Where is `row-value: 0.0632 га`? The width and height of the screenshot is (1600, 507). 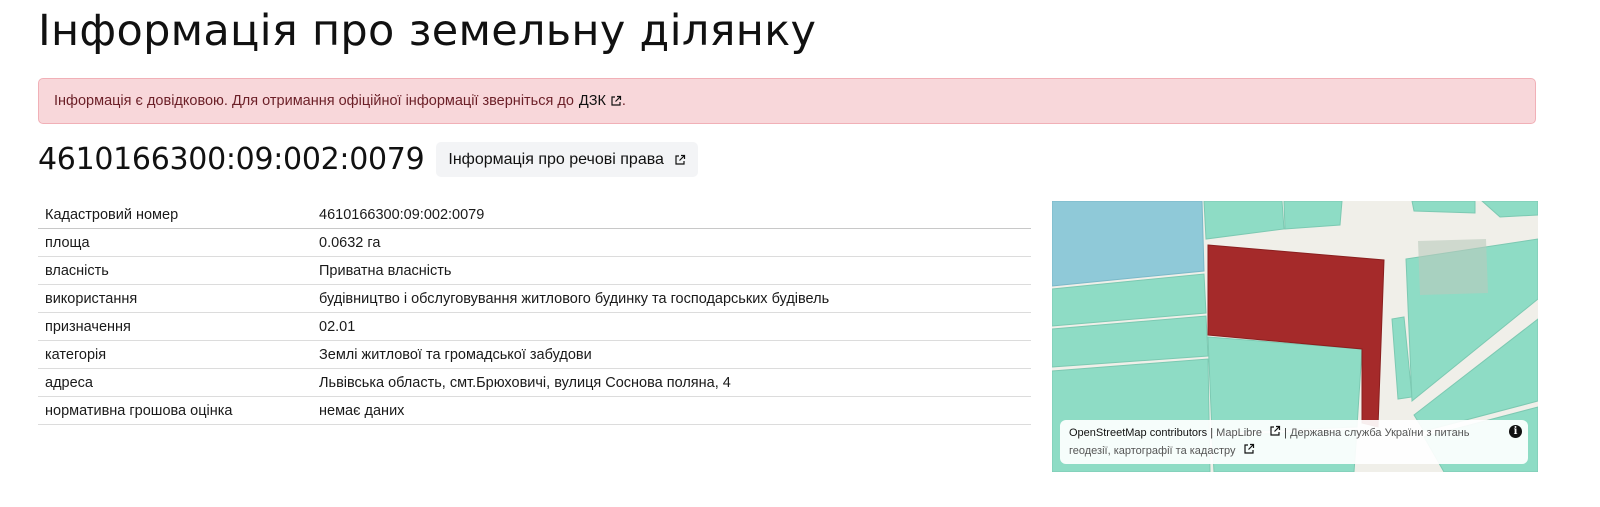 row-value: 0.0632 га is located at coordinates (671, 242).